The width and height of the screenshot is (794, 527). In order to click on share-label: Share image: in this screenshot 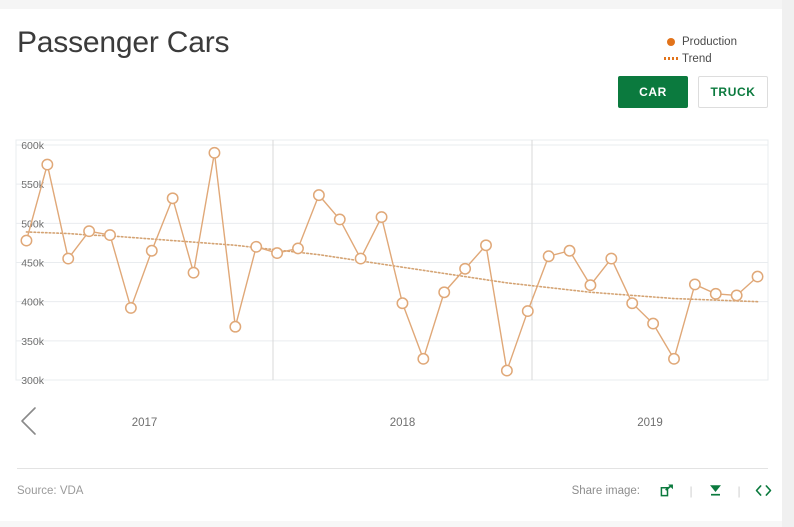, I will do `click(605, 490)`.